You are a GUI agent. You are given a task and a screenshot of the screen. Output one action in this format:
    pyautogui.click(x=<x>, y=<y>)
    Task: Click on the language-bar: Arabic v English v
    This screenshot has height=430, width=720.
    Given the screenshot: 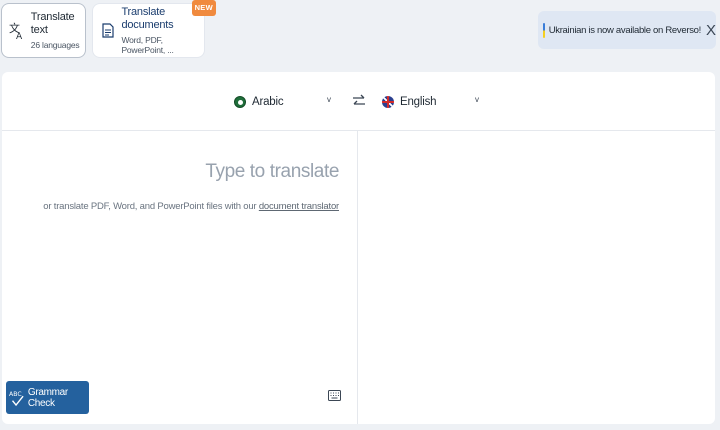 What is the action you would take?
    pyautogui.click(x=358, y=101)
    